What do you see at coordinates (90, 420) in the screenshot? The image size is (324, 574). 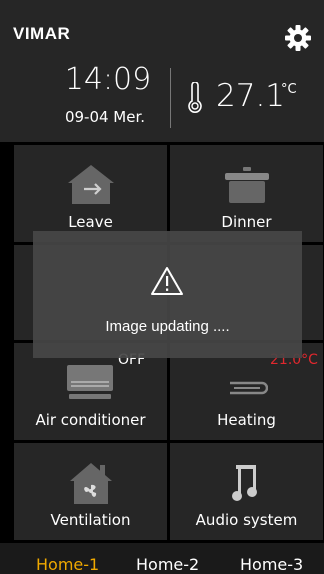 I see `tile-label: Air conditioner` at bounding box center [90, 420].